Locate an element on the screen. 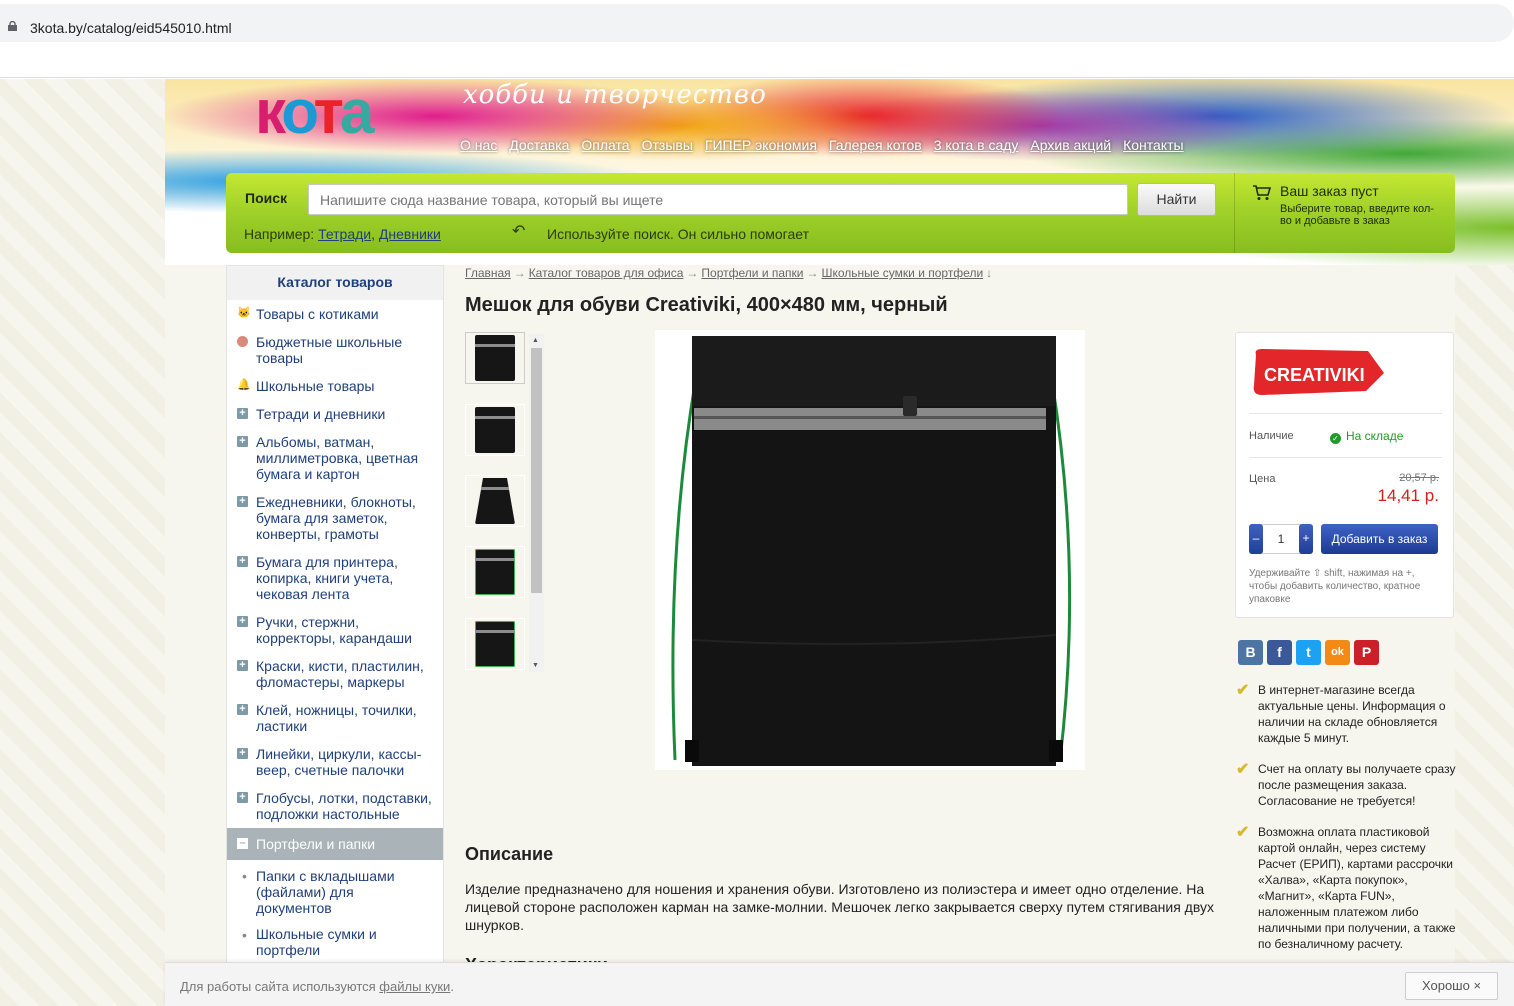  sidebar-item-budget-school: Бюджетные школьные товары is located at coordinates (335, 350).